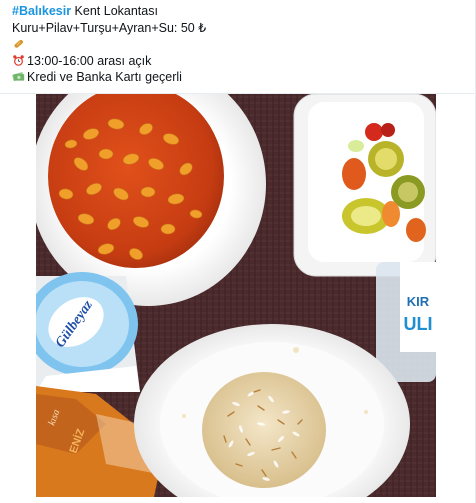 The width and height of the screenshot is (476, 503). What do you see at coordinates (114, 11) in the screenshot?
I see `restaurant-name: Kent Lokantası` at bounding box center [114, 11].